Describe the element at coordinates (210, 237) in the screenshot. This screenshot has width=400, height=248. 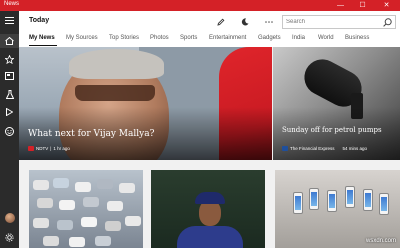
I see `image-player-jersey` at that location.